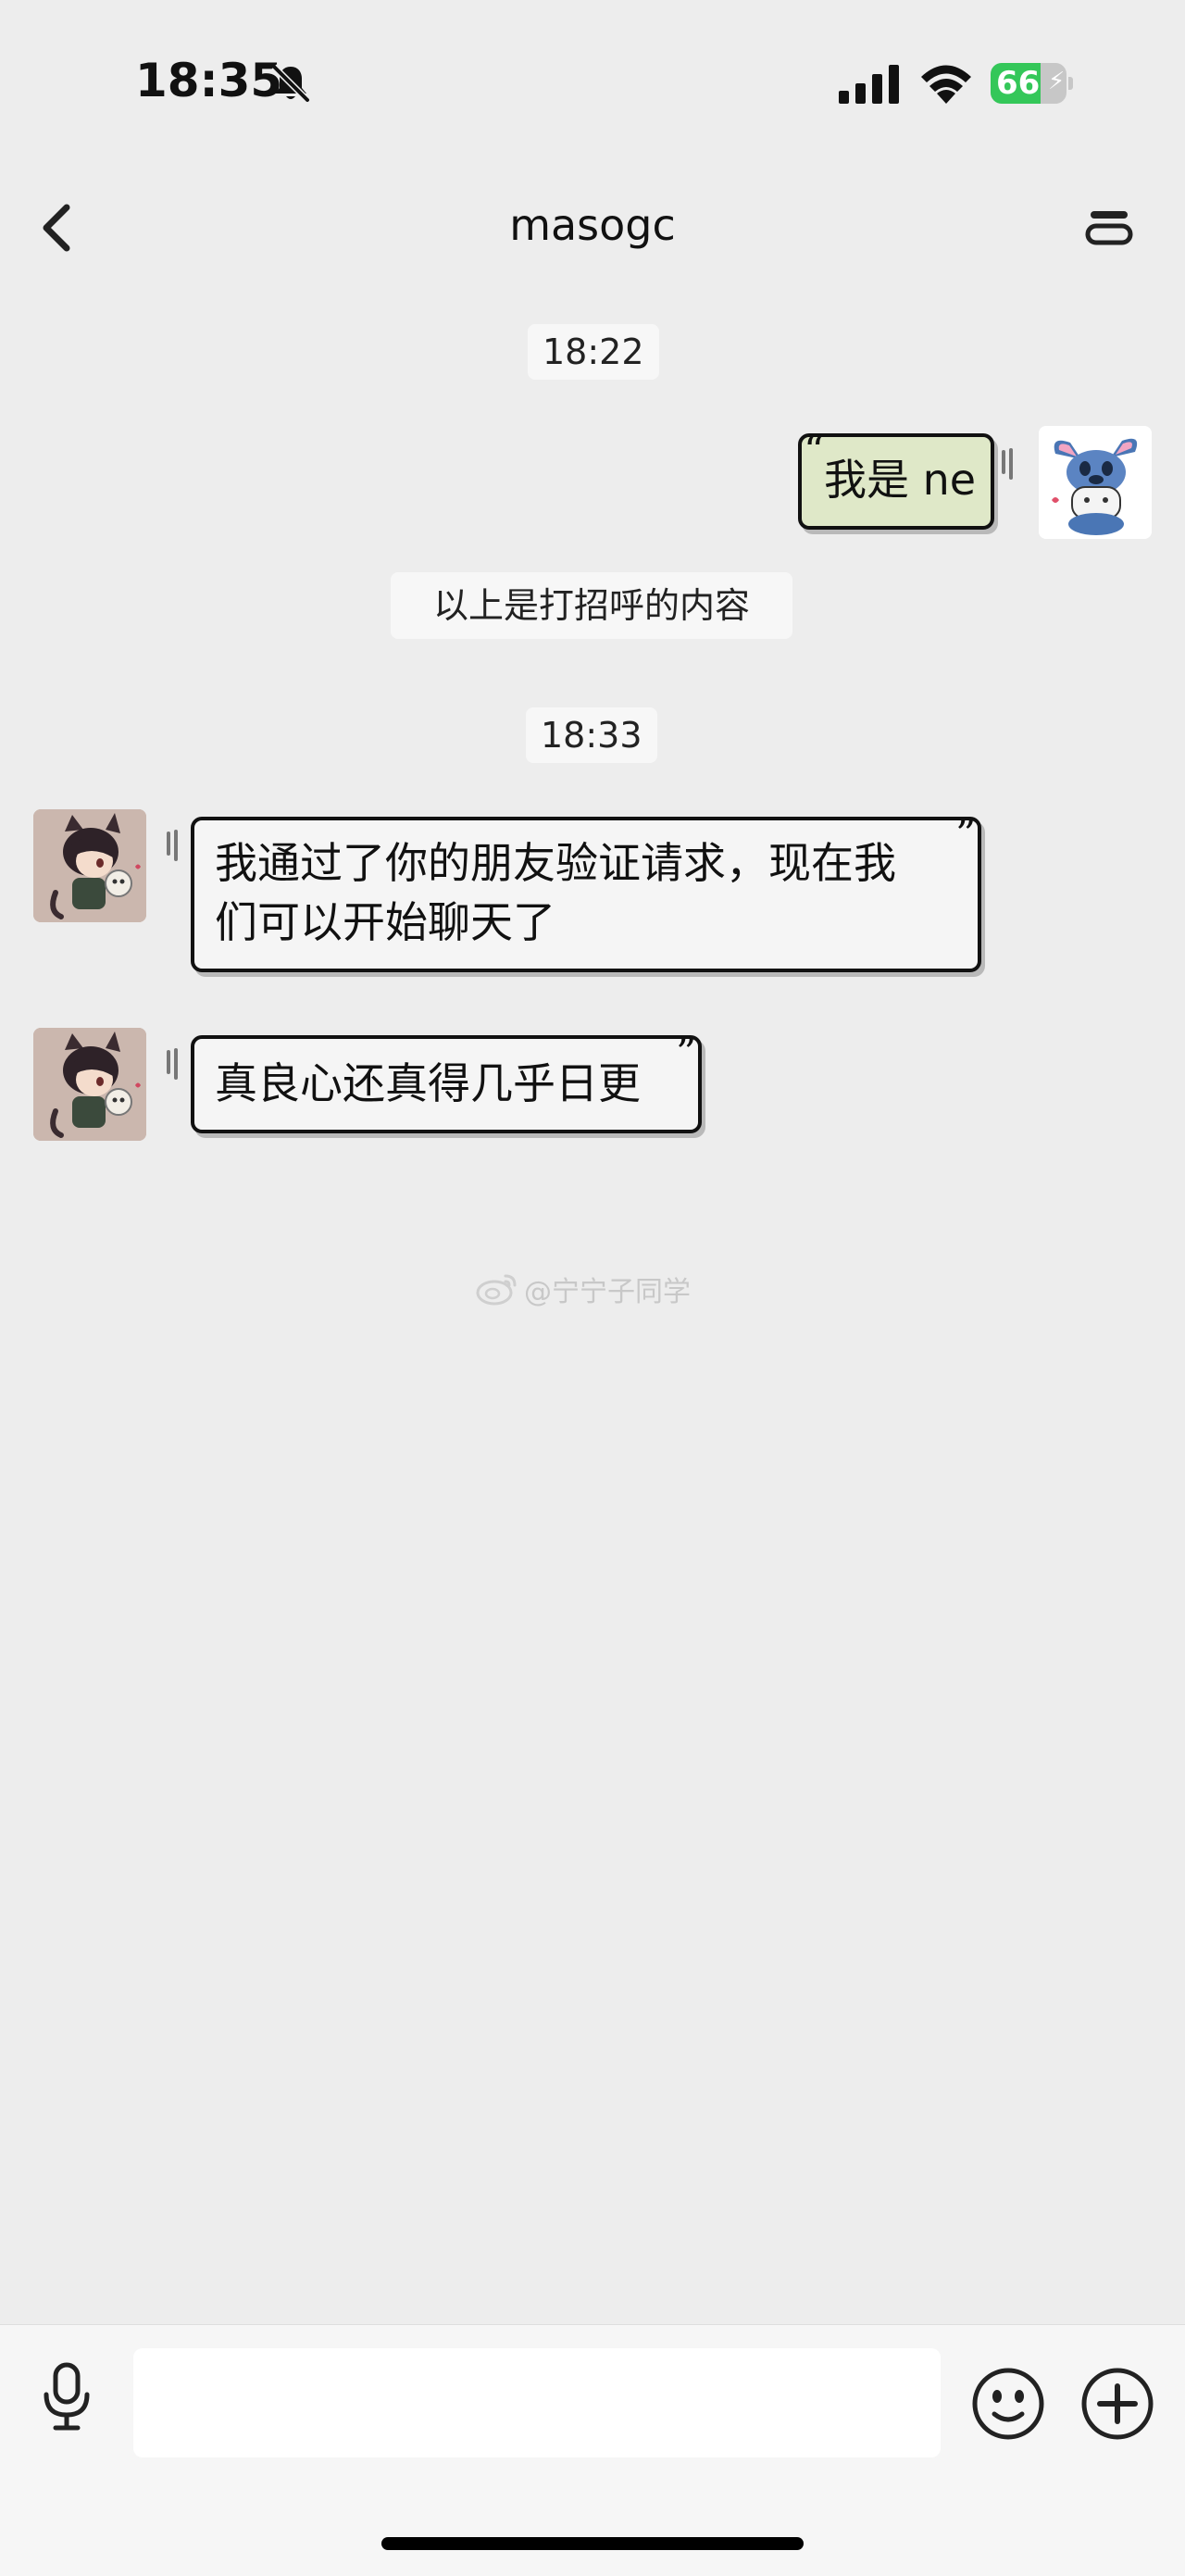 The width and height of the screenshot is (1185, 2576). What do you see at coordinates (586, 892) in the screenshot?
I see `peer-message-bubble: 我通过了你的朋友验证请求，现在我 们可以开始聊天了 ”` at bounding box center [586, 892].